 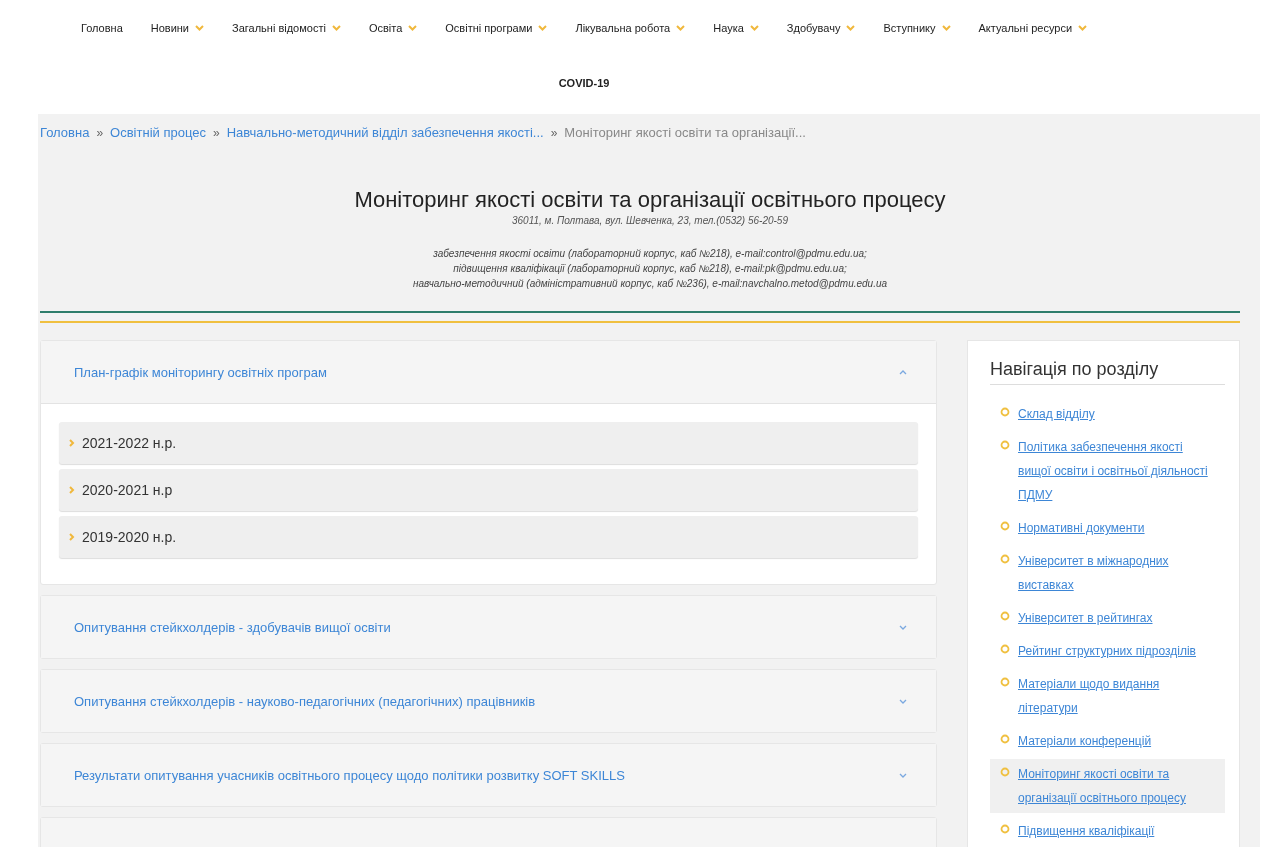 What do you see at coordinates (129, 443) in the screenshot?
I see `item-label: 2021-2022 н.р.` at bounding box center [129, 443].